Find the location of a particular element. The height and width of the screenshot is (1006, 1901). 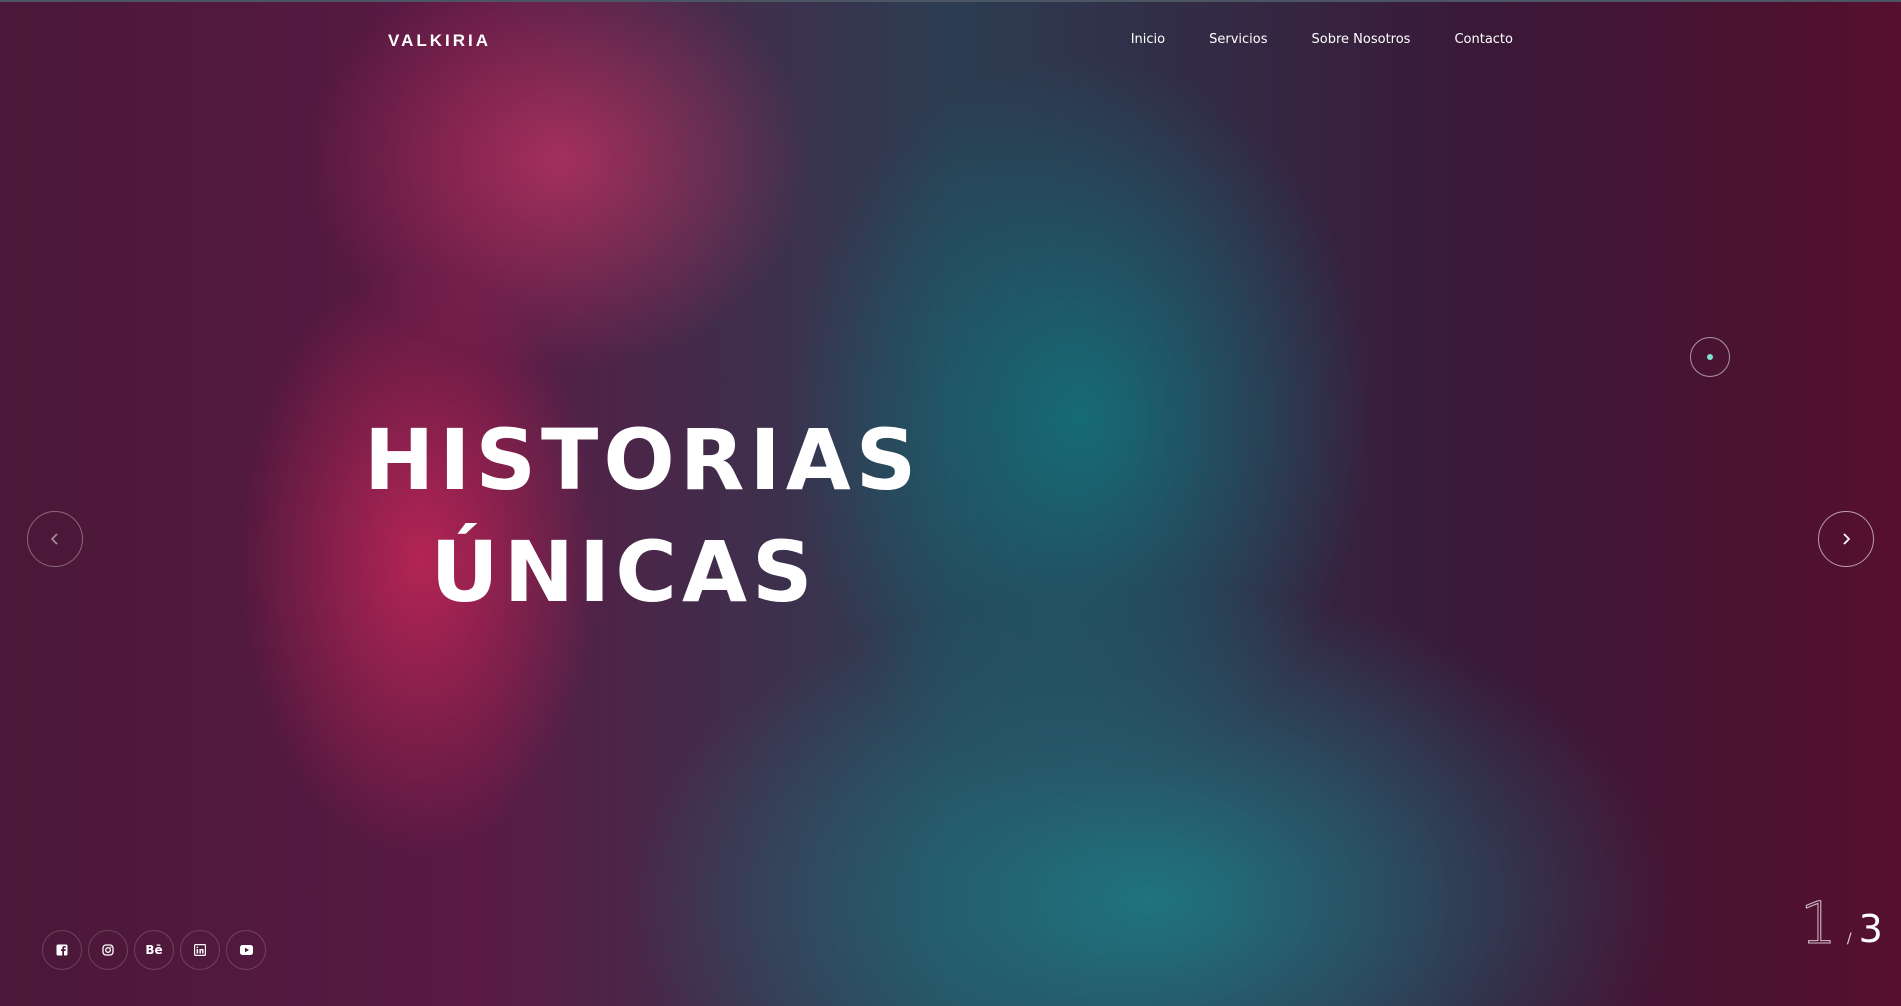

facebook-icon is located at coordinates (62, 950).